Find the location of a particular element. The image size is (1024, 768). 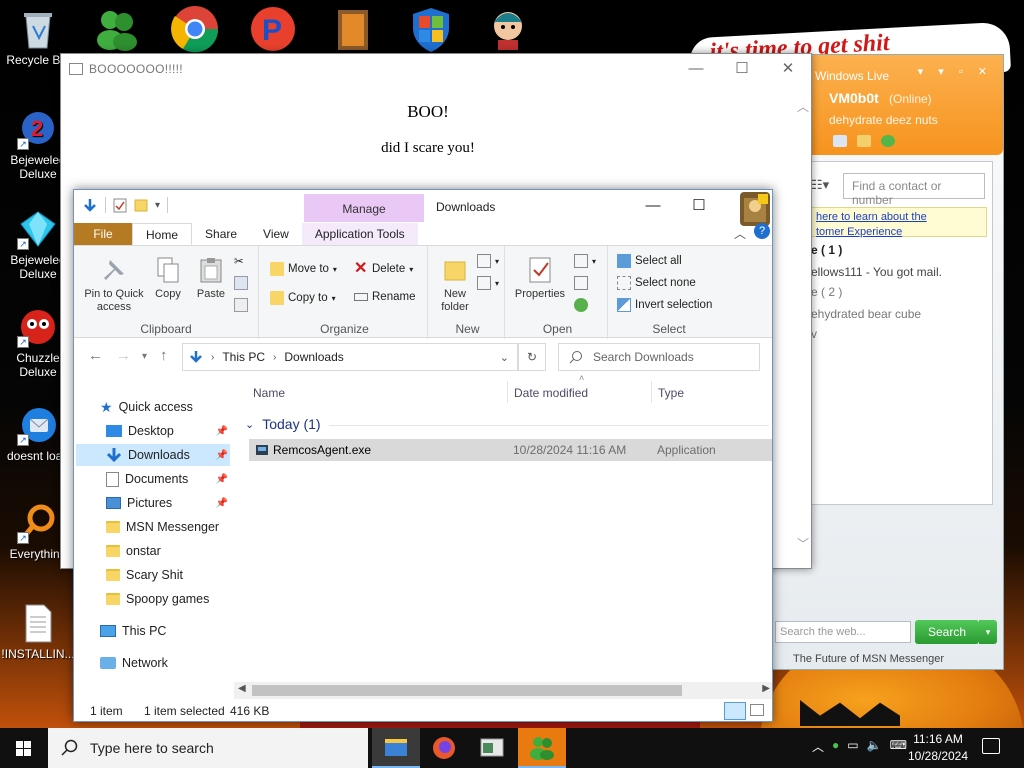

msn-messenger-desktop-icon is located at coordinates (117, 29).